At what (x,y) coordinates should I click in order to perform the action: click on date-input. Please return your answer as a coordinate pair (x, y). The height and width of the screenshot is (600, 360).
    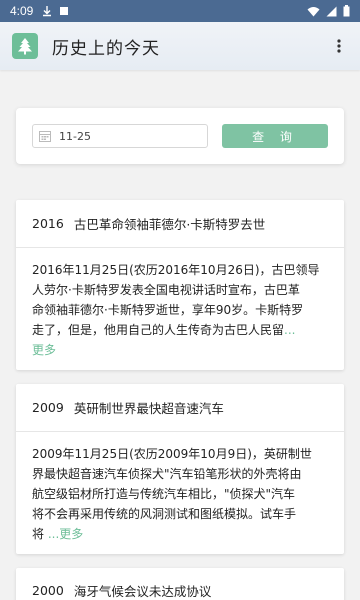
    Looking at the image, I should click on (129, 136).